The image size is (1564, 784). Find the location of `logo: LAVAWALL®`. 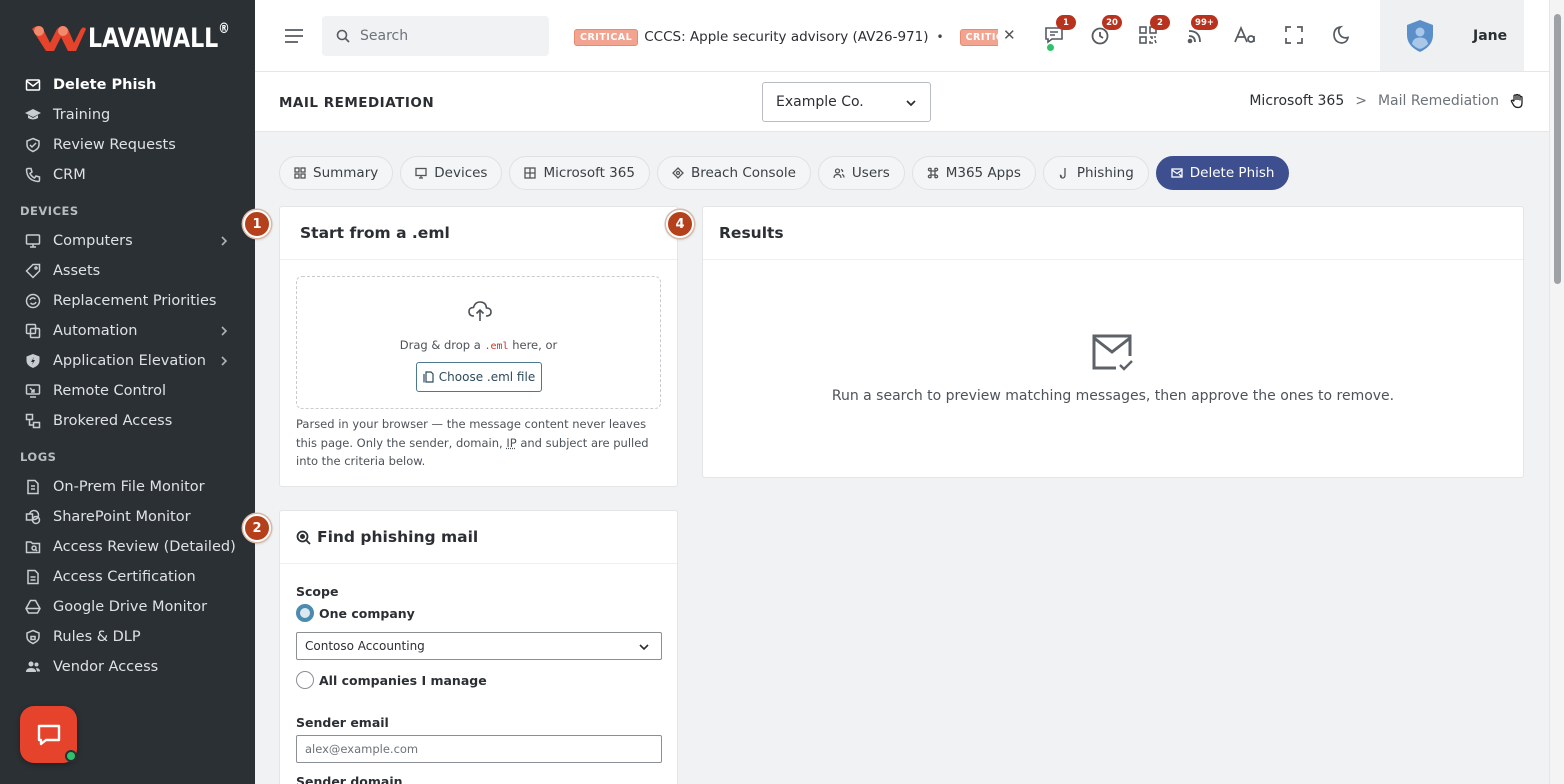

logo: LAVAWALL® is located at coordinates (145, 38).